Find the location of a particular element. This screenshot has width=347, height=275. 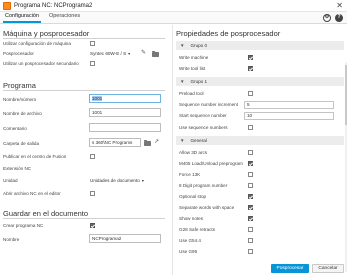

prop-label: G28 Safe retracts is located at coordinates (197, 229).